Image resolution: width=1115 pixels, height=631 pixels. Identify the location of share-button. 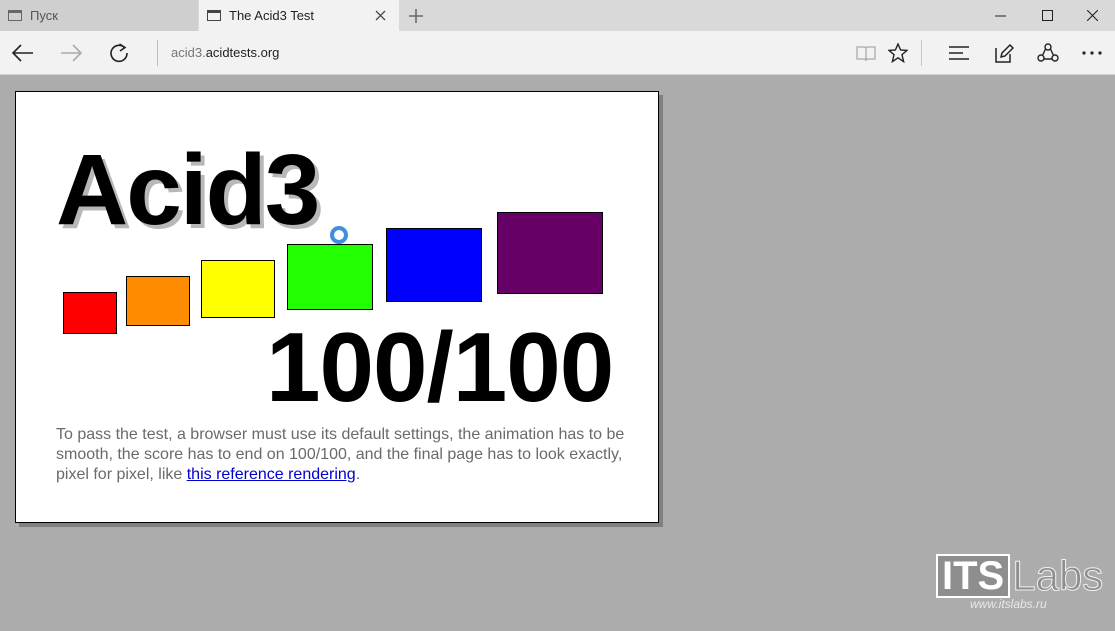
(1048, 53).